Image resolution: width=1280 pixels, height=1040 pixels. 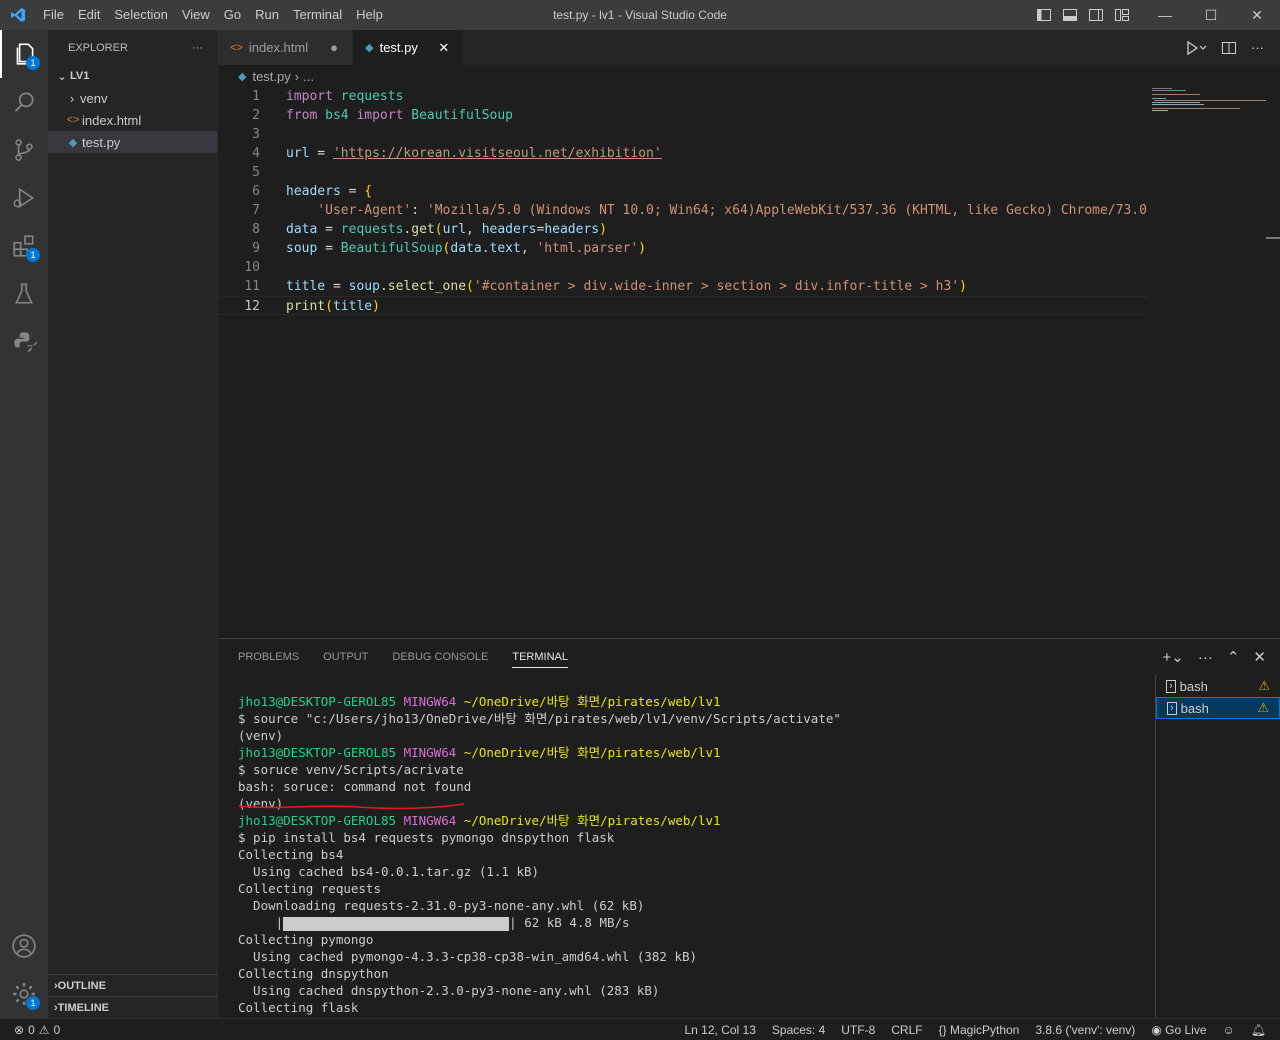 I want to click on tab-test-py: ◆ test.py ✕, so click(x=408, y=47).